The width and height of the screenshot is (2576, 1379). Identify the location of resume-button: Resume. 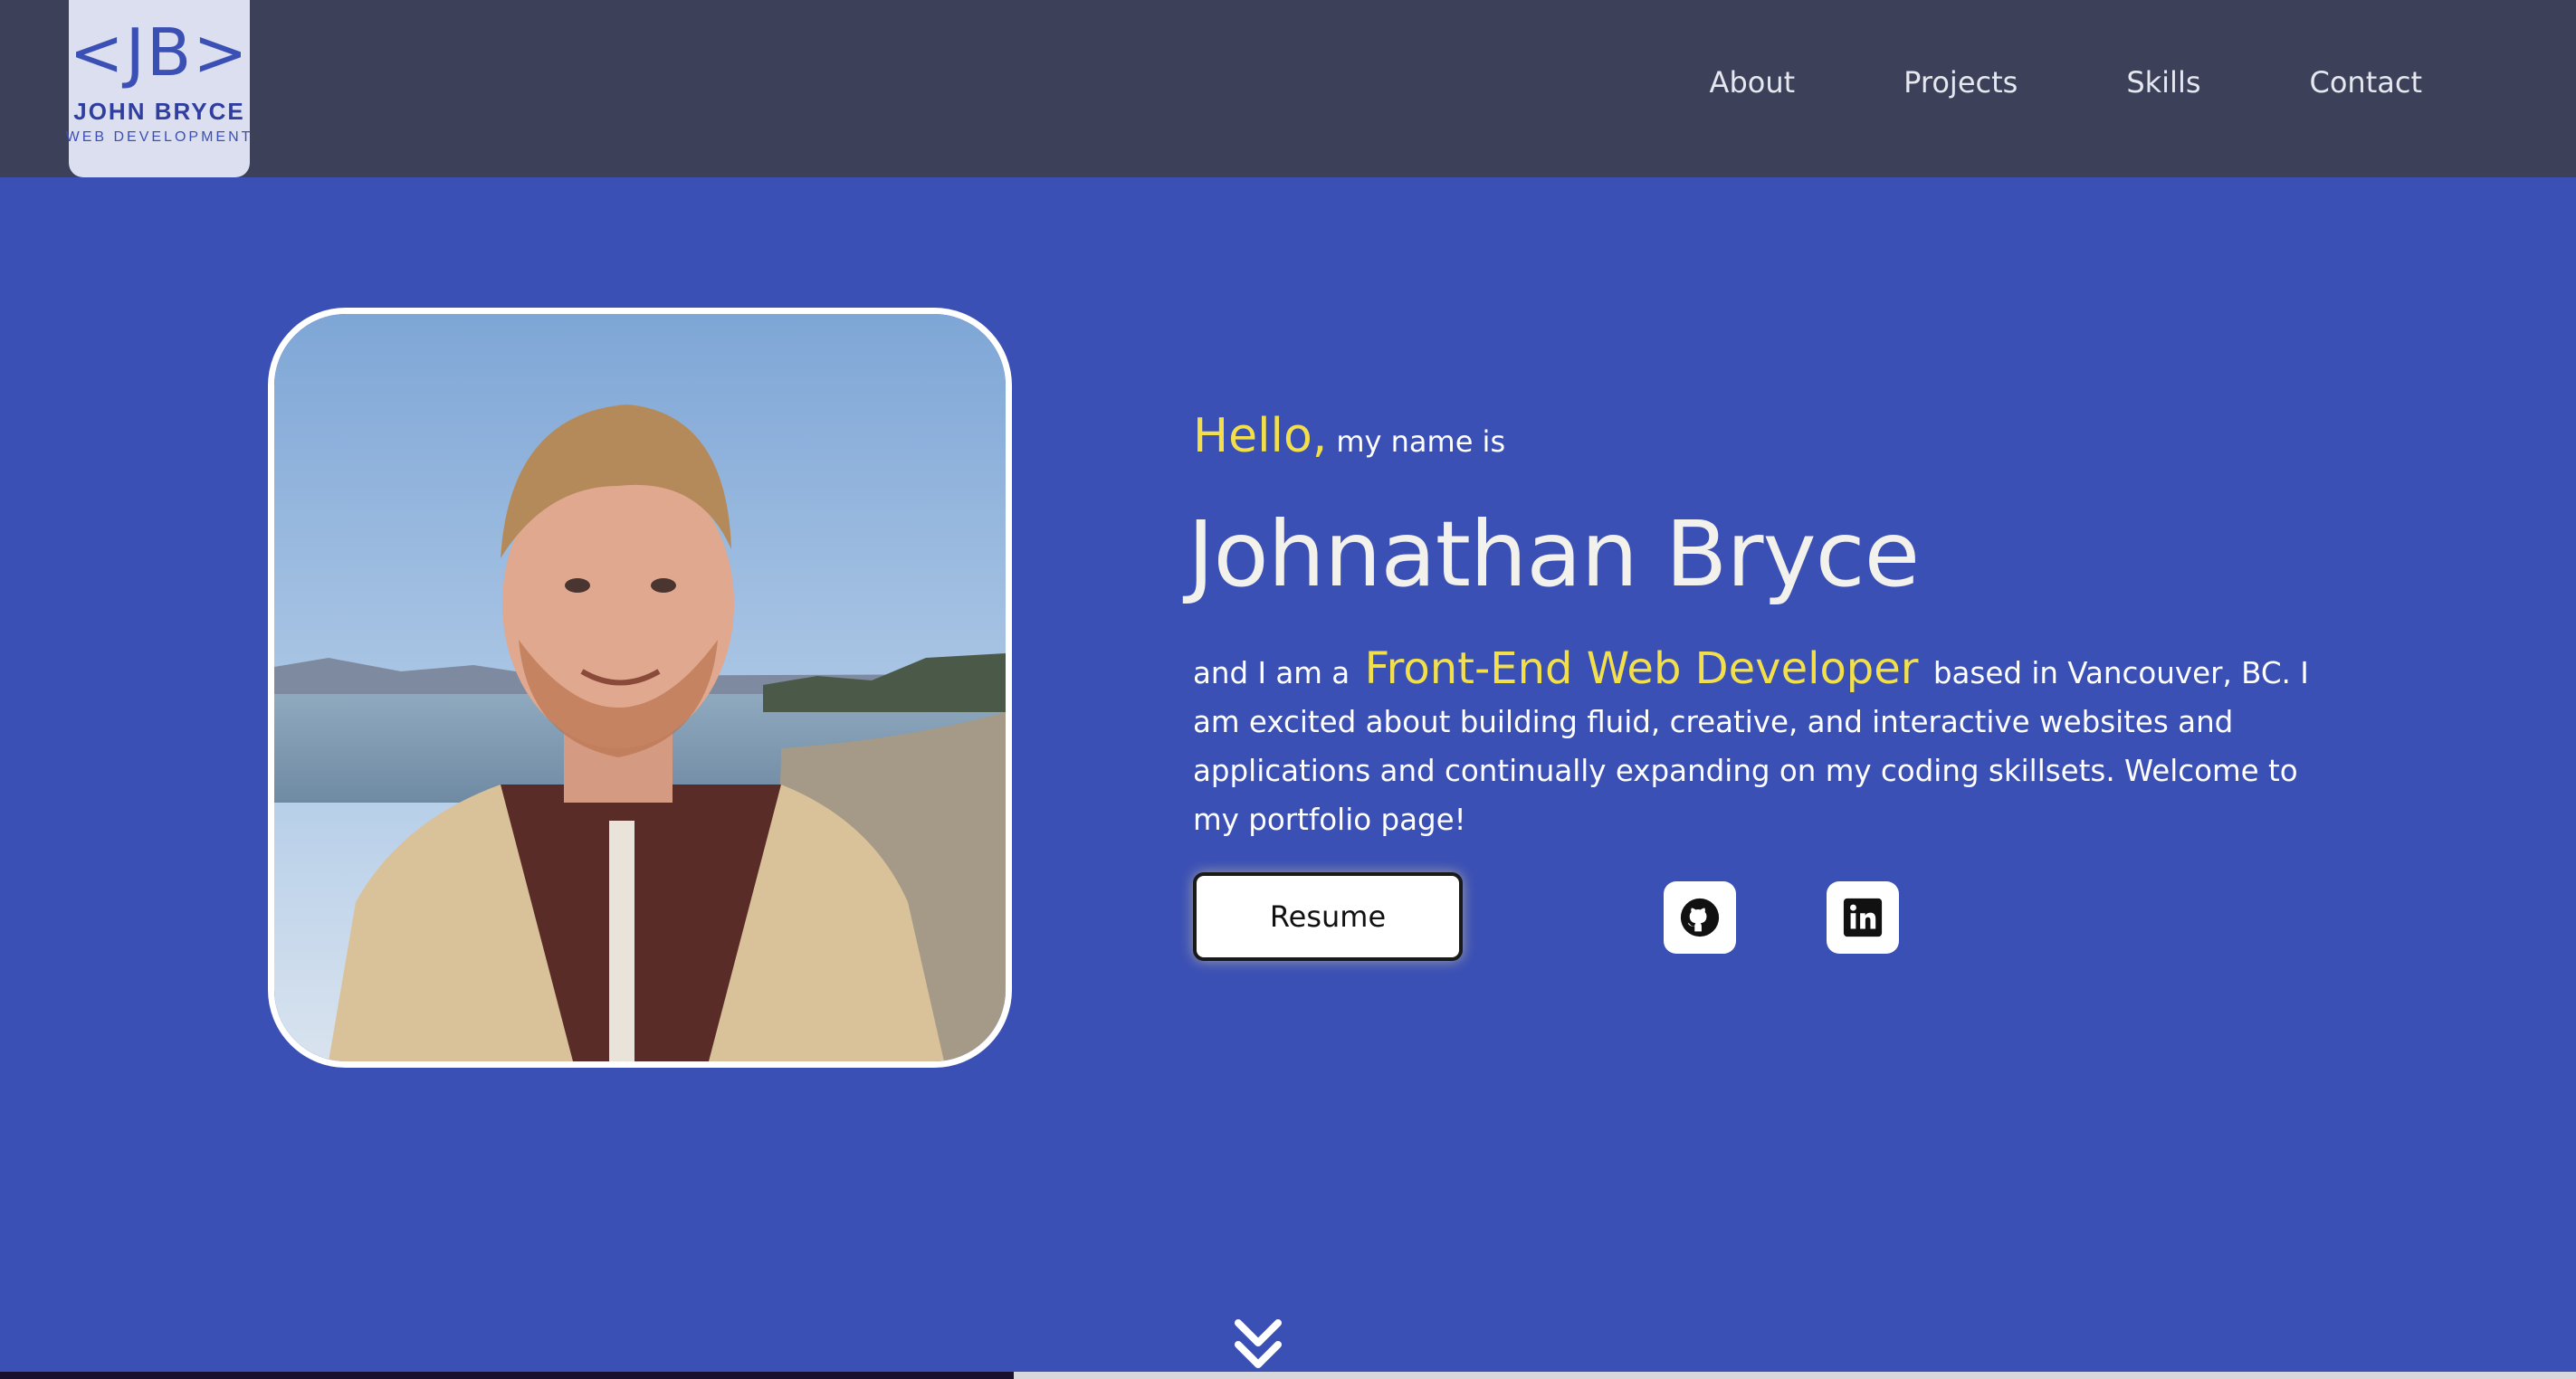
(1328, 916).